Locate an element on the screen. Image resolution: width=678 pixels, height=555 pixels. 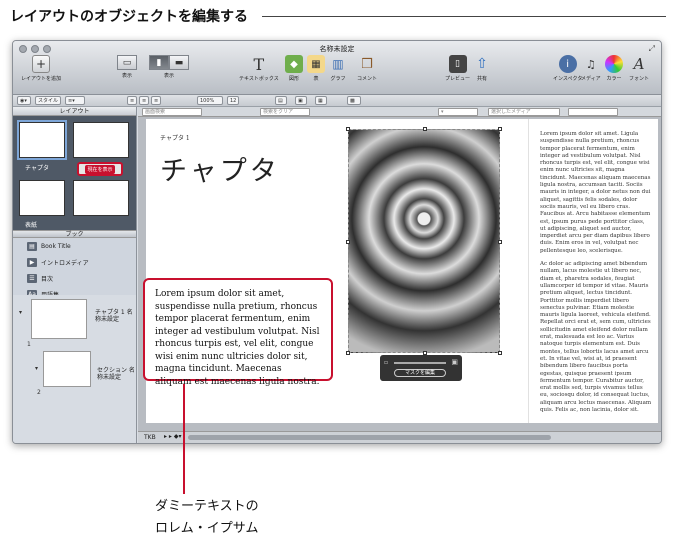
font-icon: A is located at coordinates (639, 64).